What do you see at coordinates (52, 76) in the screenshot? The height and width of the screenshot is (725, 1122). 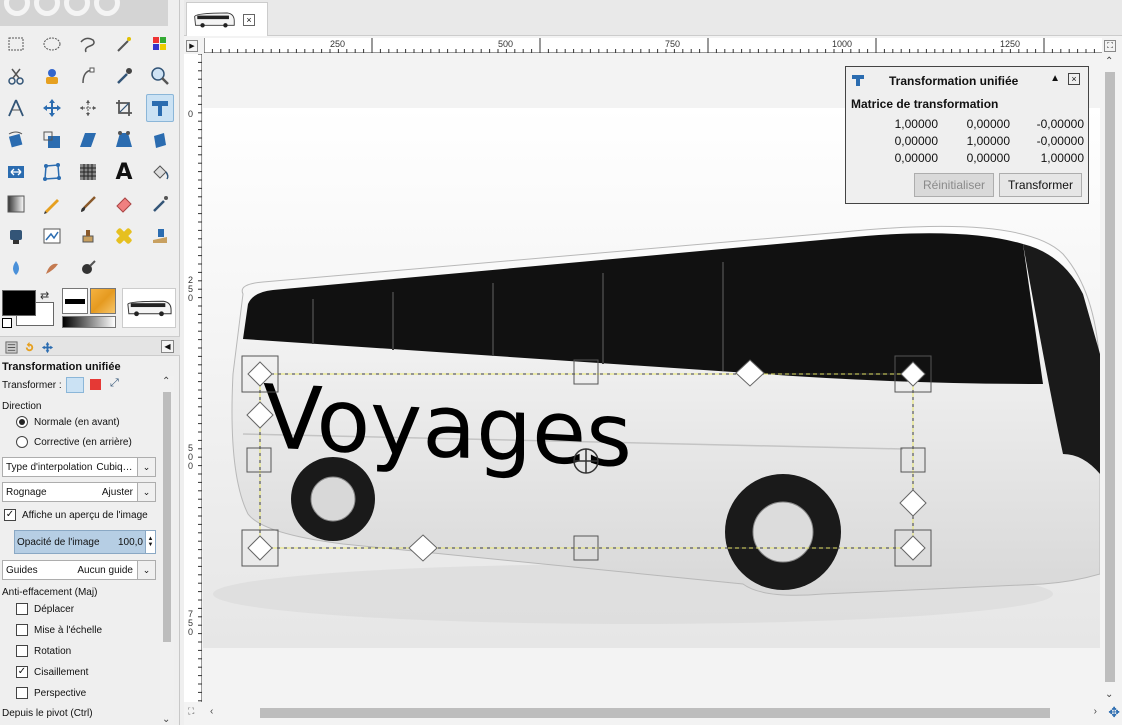 I see `foreground-select-icon` at bounding box center [52, 76].